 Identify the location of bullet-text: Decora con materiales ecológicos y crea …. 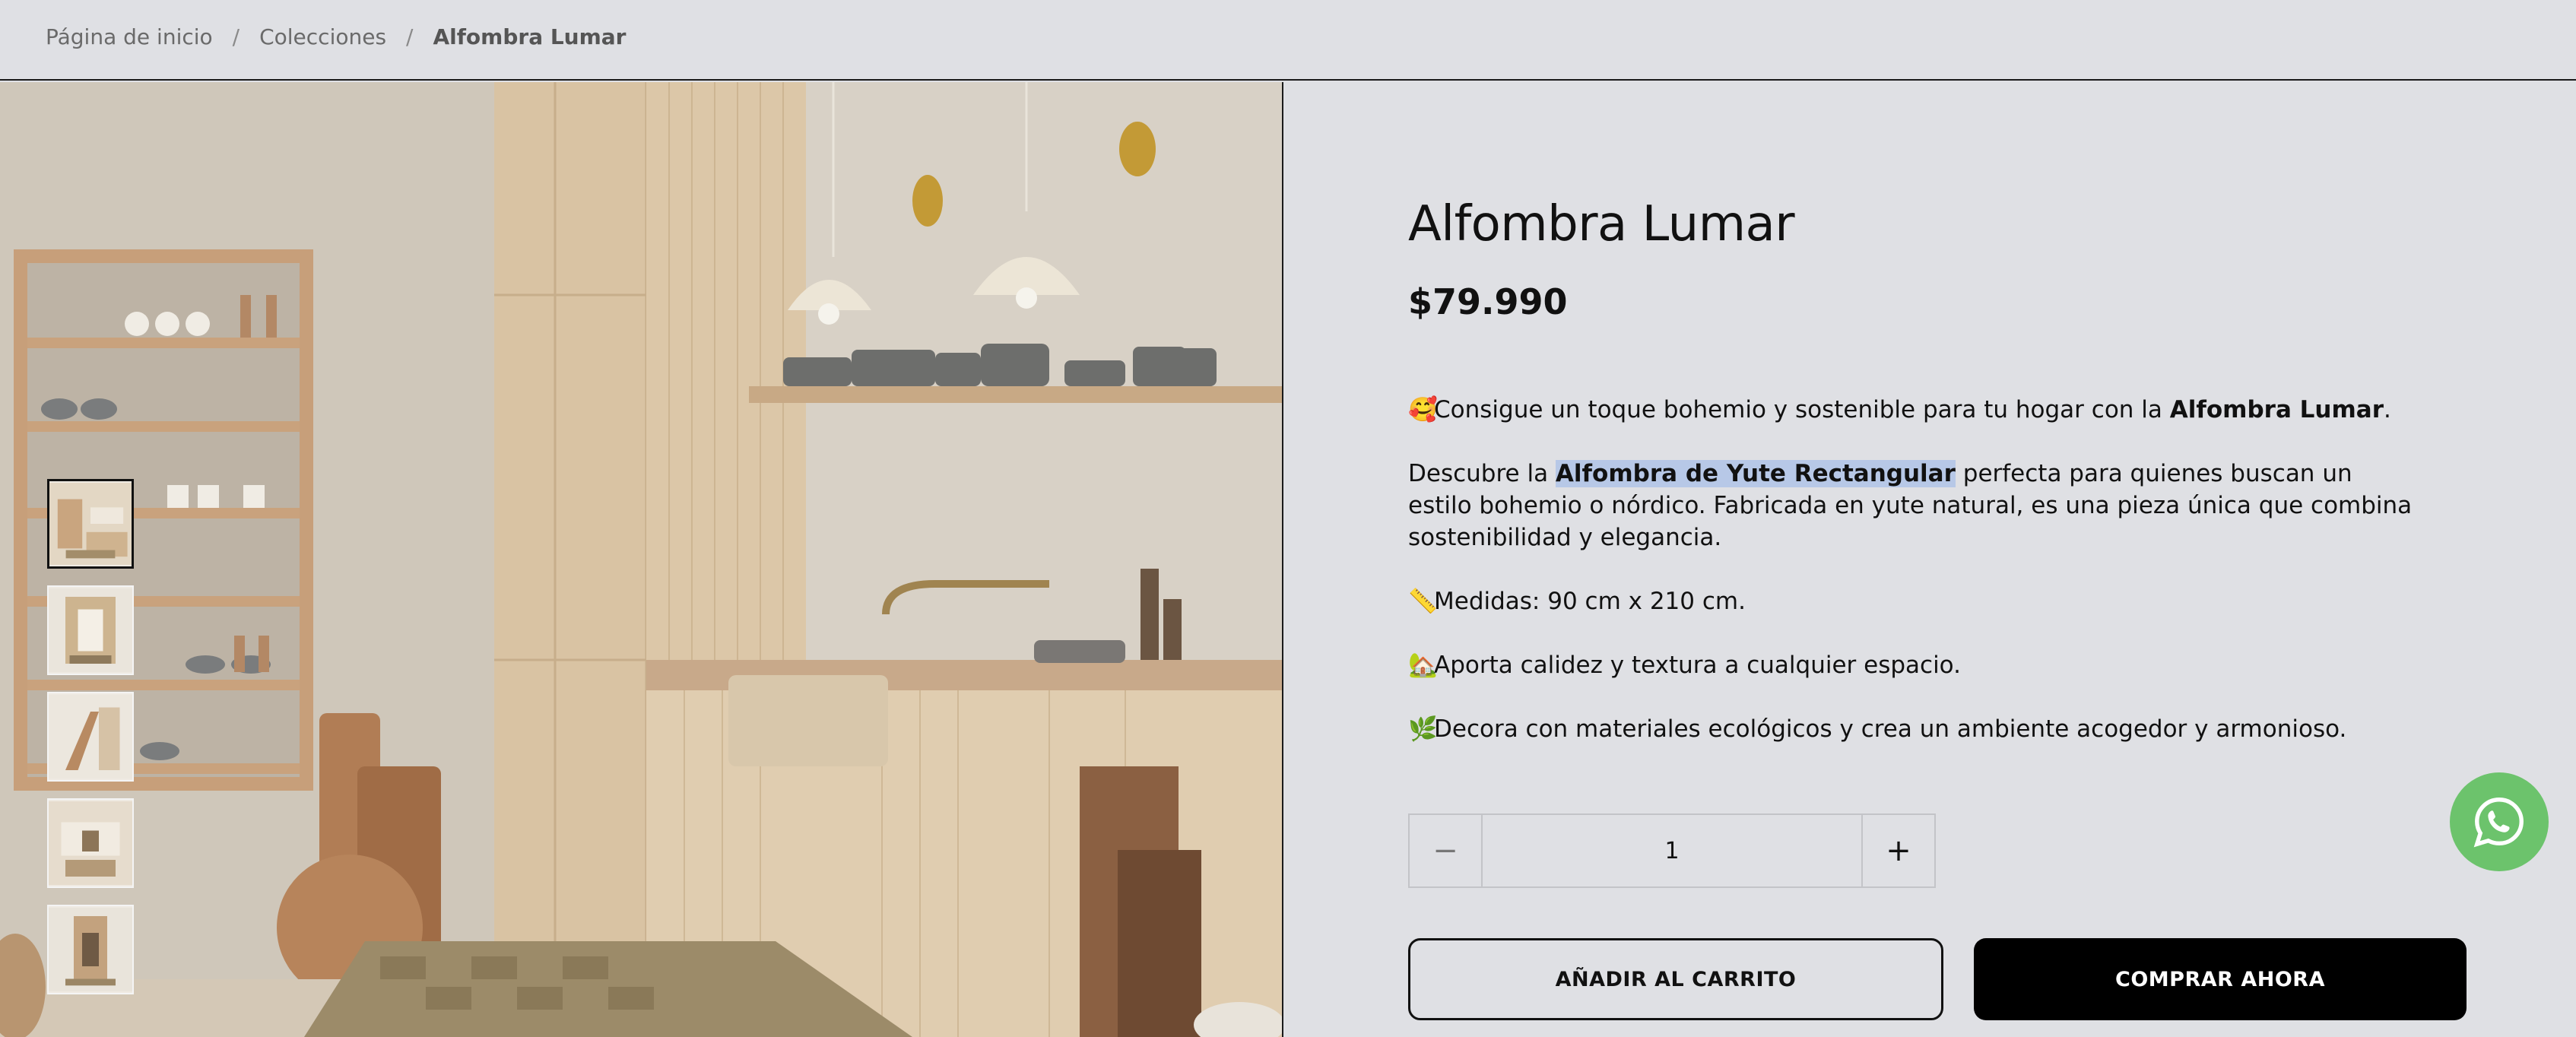
(1890, 729).